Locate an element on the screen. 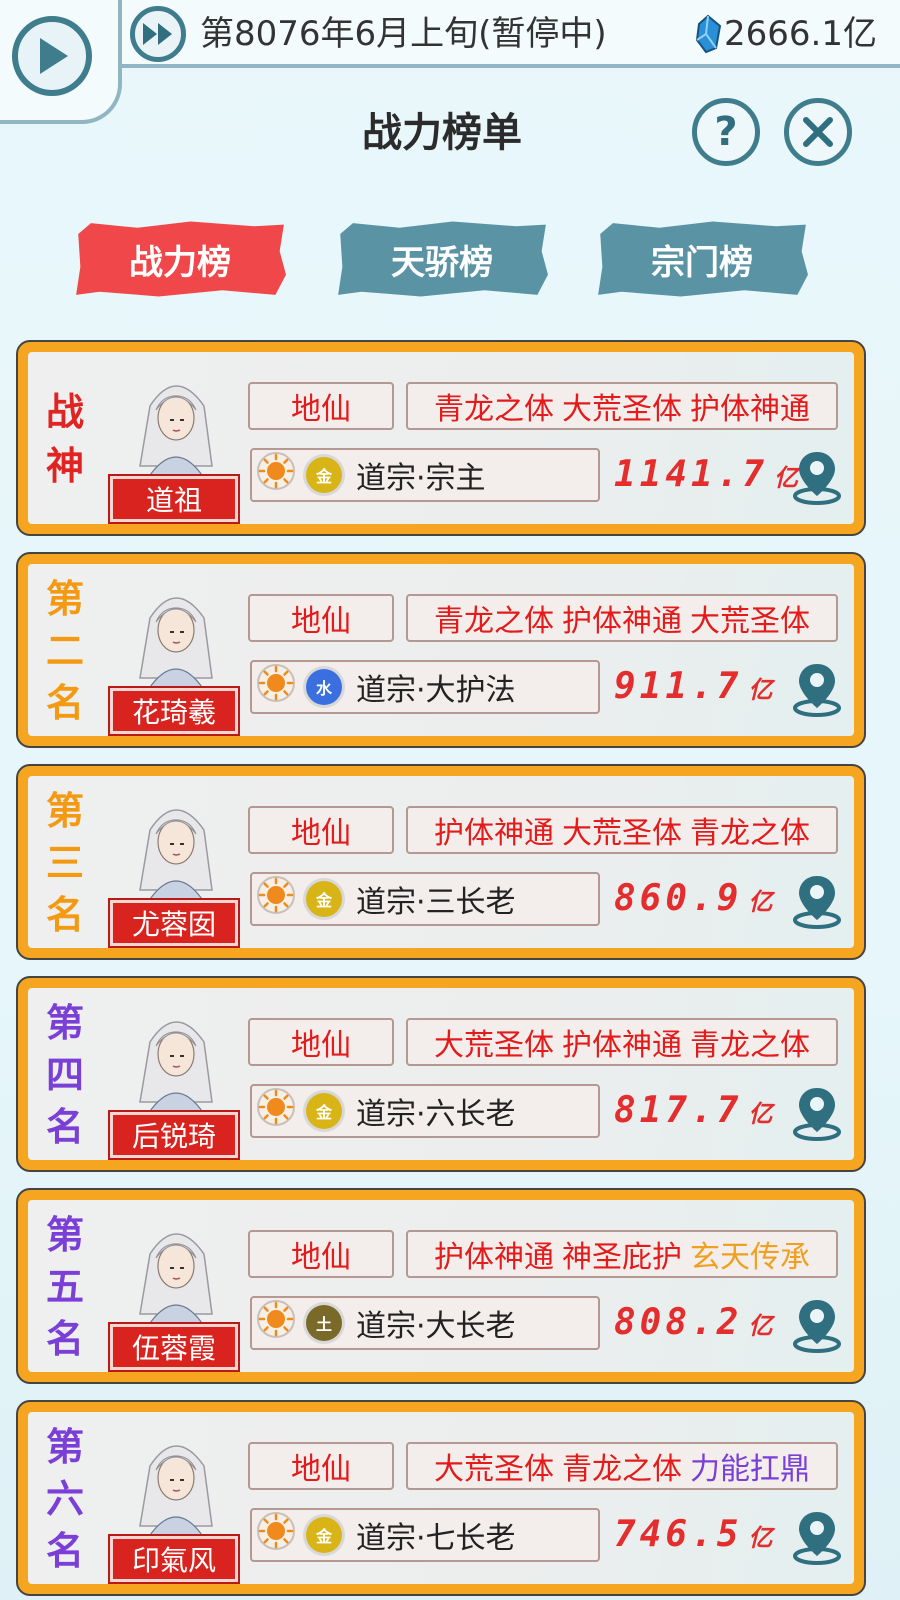 The height and width of the screenshot is (1600, 900). traits-box: 青龙之体 护体神通 大荒圣体 is located at coordinates (622, 618).